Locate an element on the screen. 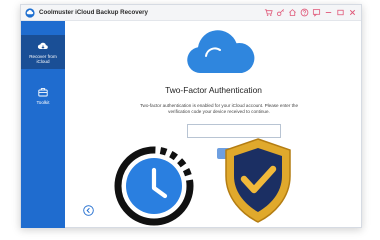 This screenshot has width=380, height=240. sidebar-item-toolkit: Toolkit is located at coordinates (43, 96).